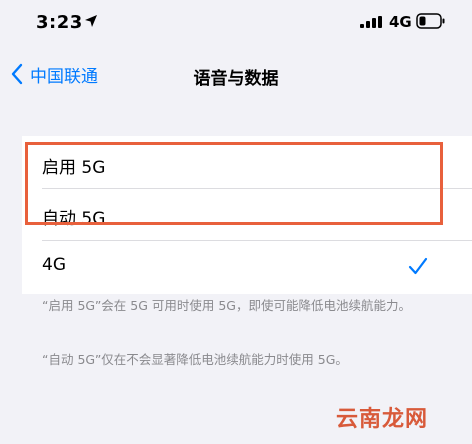 This screenshot has height=444, width=472. I want to click on checkmark-icon, so click(418, 266).